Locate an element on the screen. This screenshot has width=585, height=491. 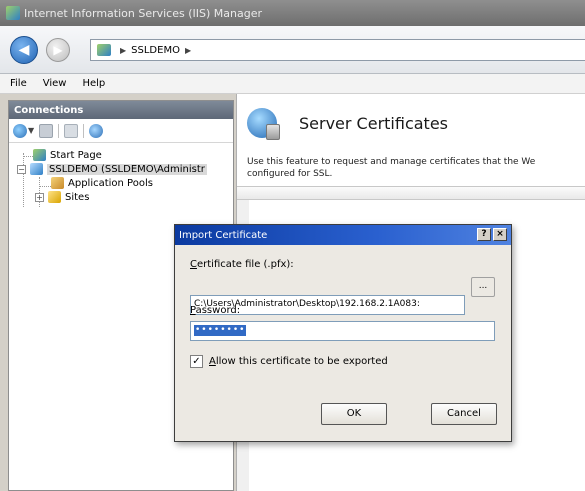
tree-item-sites: + Sites is located at coordinates (121, 197).